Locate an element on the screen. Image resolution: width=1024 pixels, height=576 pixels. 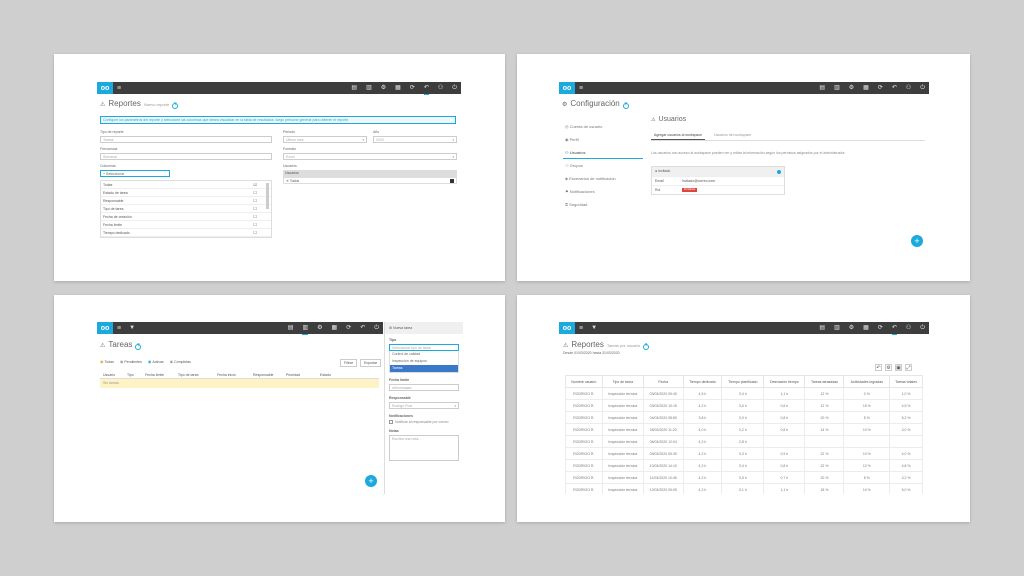
frecuencia-select: Semanal is located at coordinates (186, 156).